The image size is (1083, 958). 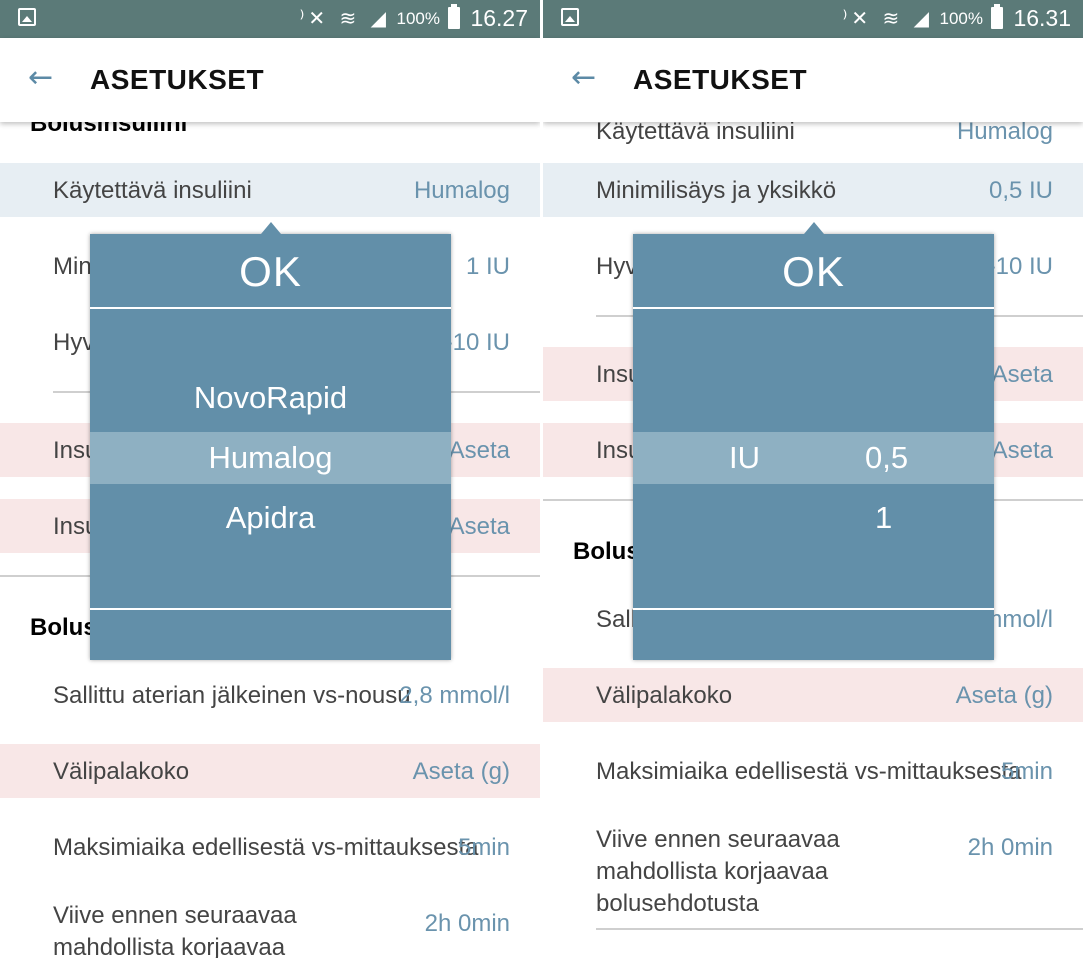 What do you see at coordinates (883, 518) in the screenshot?
I see `picker-value: 1` at bounding box center [883, 518].